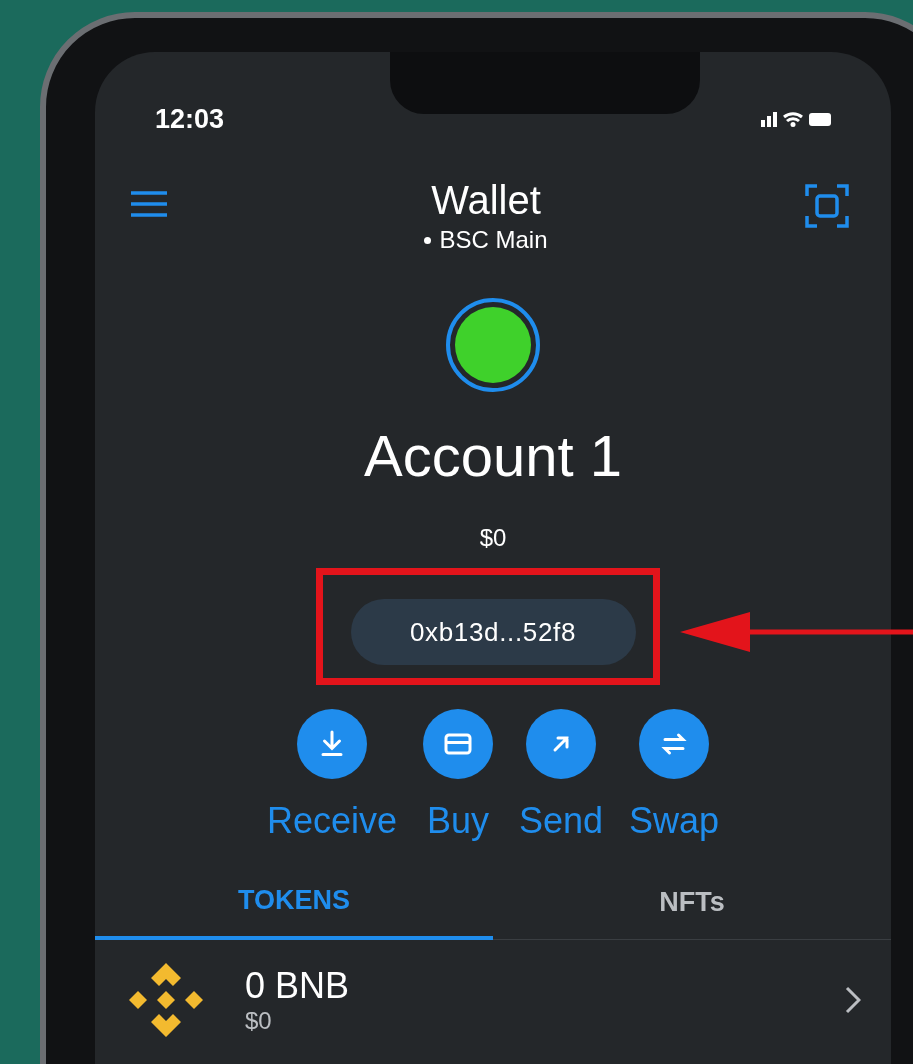 The width and height of the screenshot is (913, 1064). What do you see at coordinates (493, 632) in the screenshot?
I see `address-pill: 0xb13d...52f8` at bounding box center [493, 632].